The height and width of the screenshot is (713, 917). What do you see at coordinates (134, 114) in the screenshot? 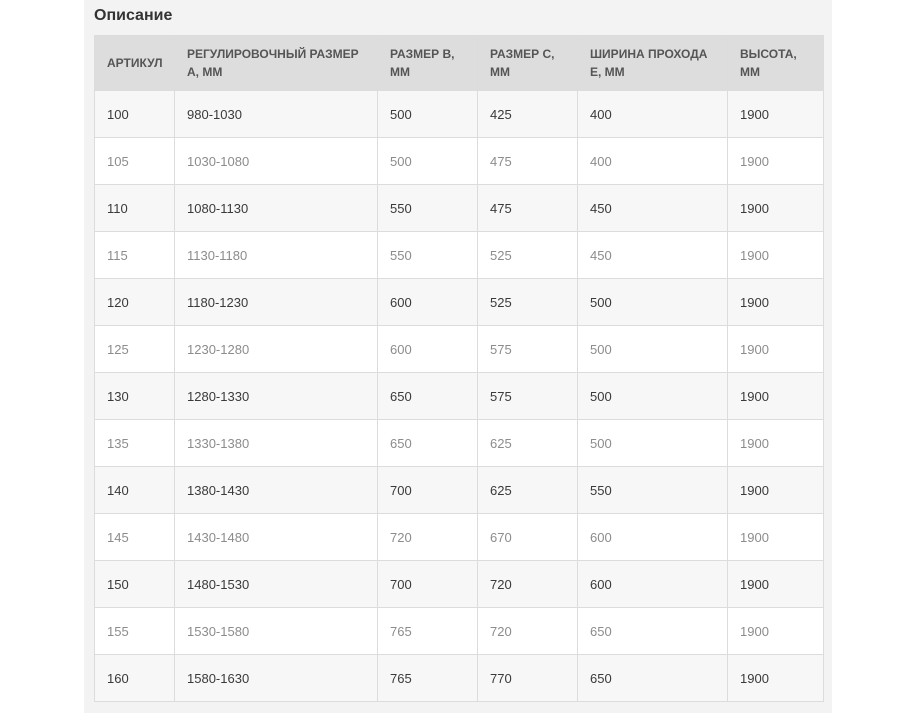
I see `article-cell: 100` at bounding box center [134, 114].